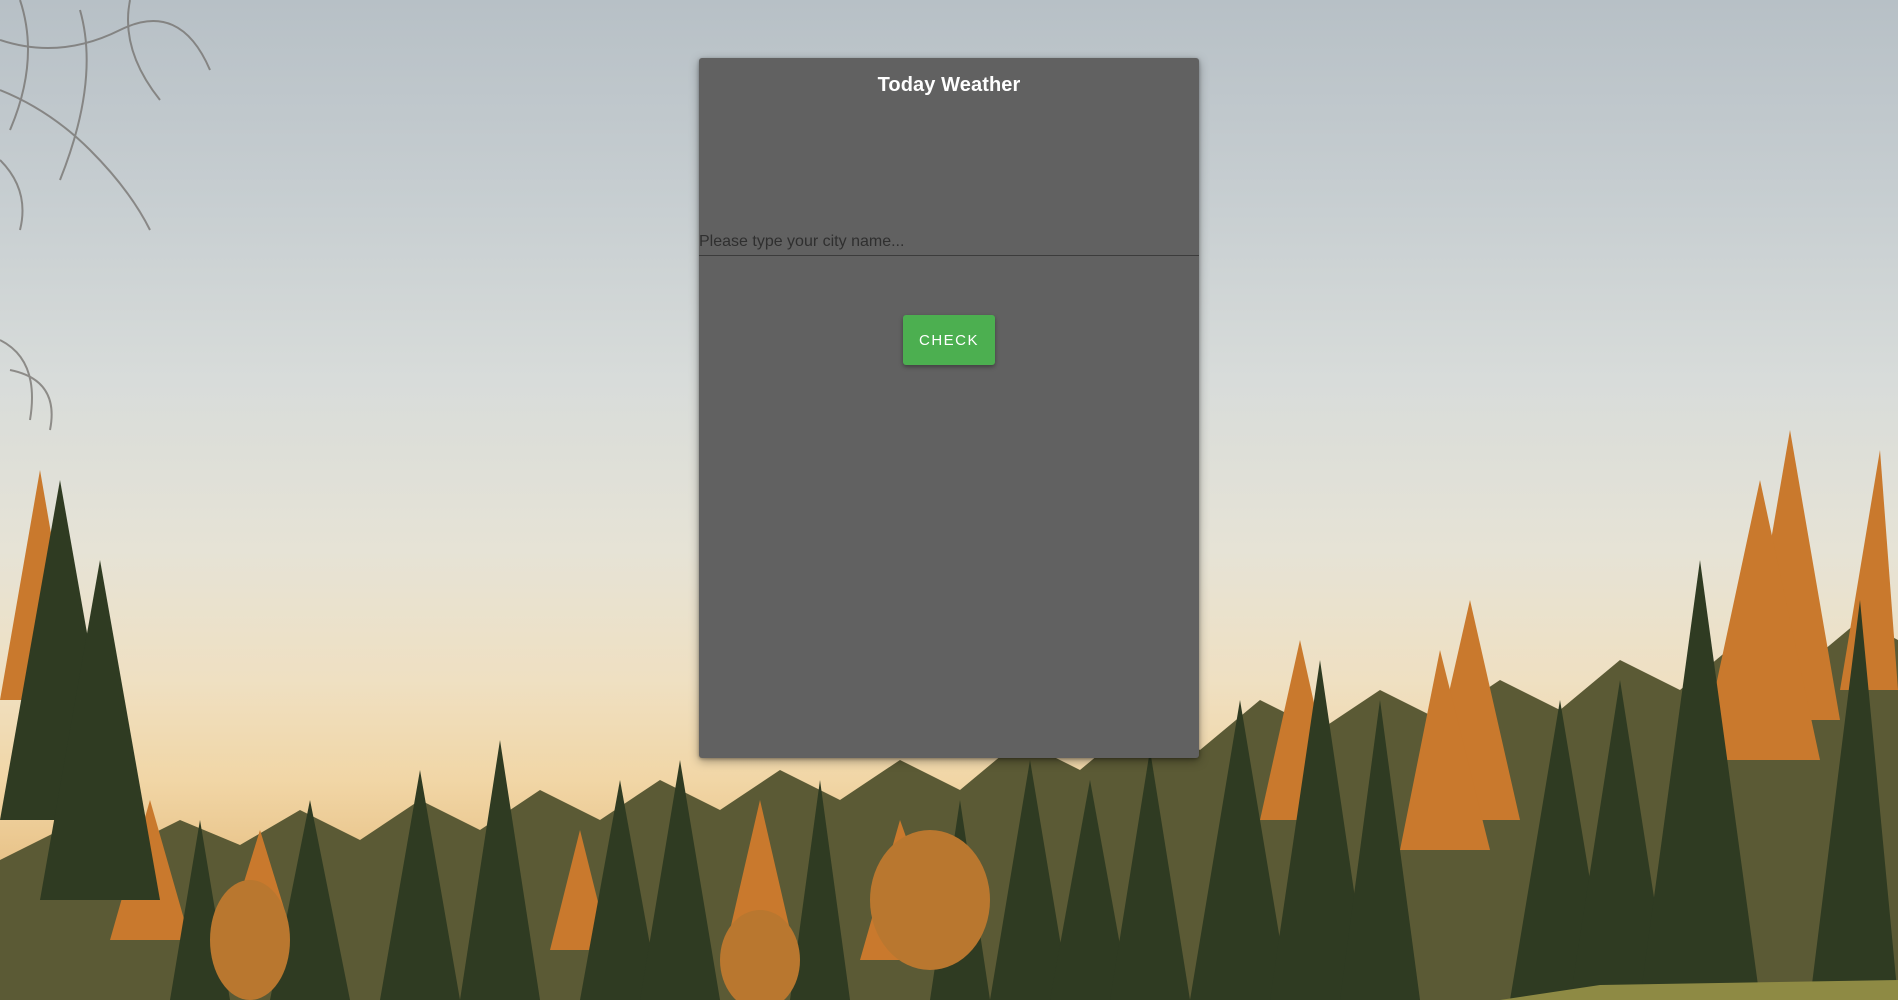 The image size is (1898, 1000). What do you see at coordinates (105, 215) in the screenshot?
I see `bare-branches` at bounding box center [105, 215].